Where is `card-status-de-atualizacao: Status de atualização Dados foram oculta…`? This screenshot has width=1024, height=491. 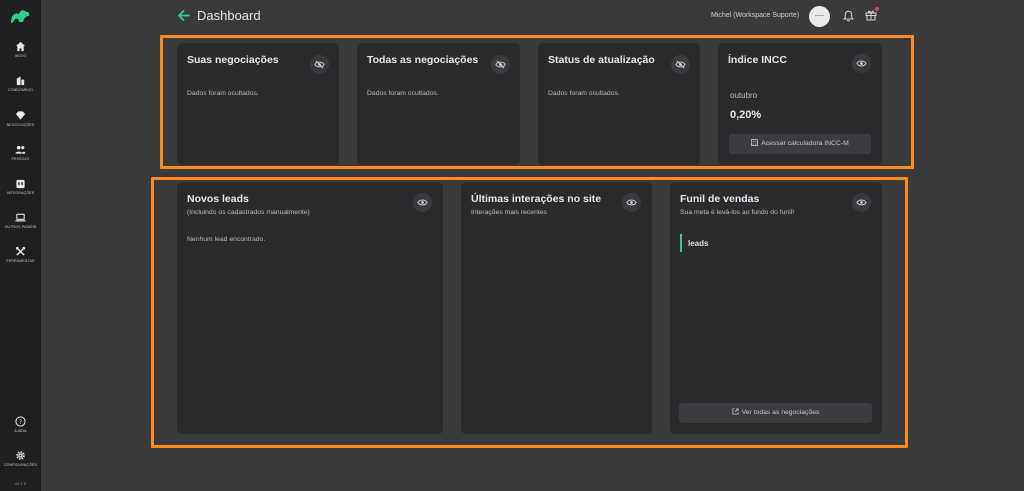
card-status-de-atualizacao: Status de atualização Dados foram oculta… is located at coordinates (619, 104).